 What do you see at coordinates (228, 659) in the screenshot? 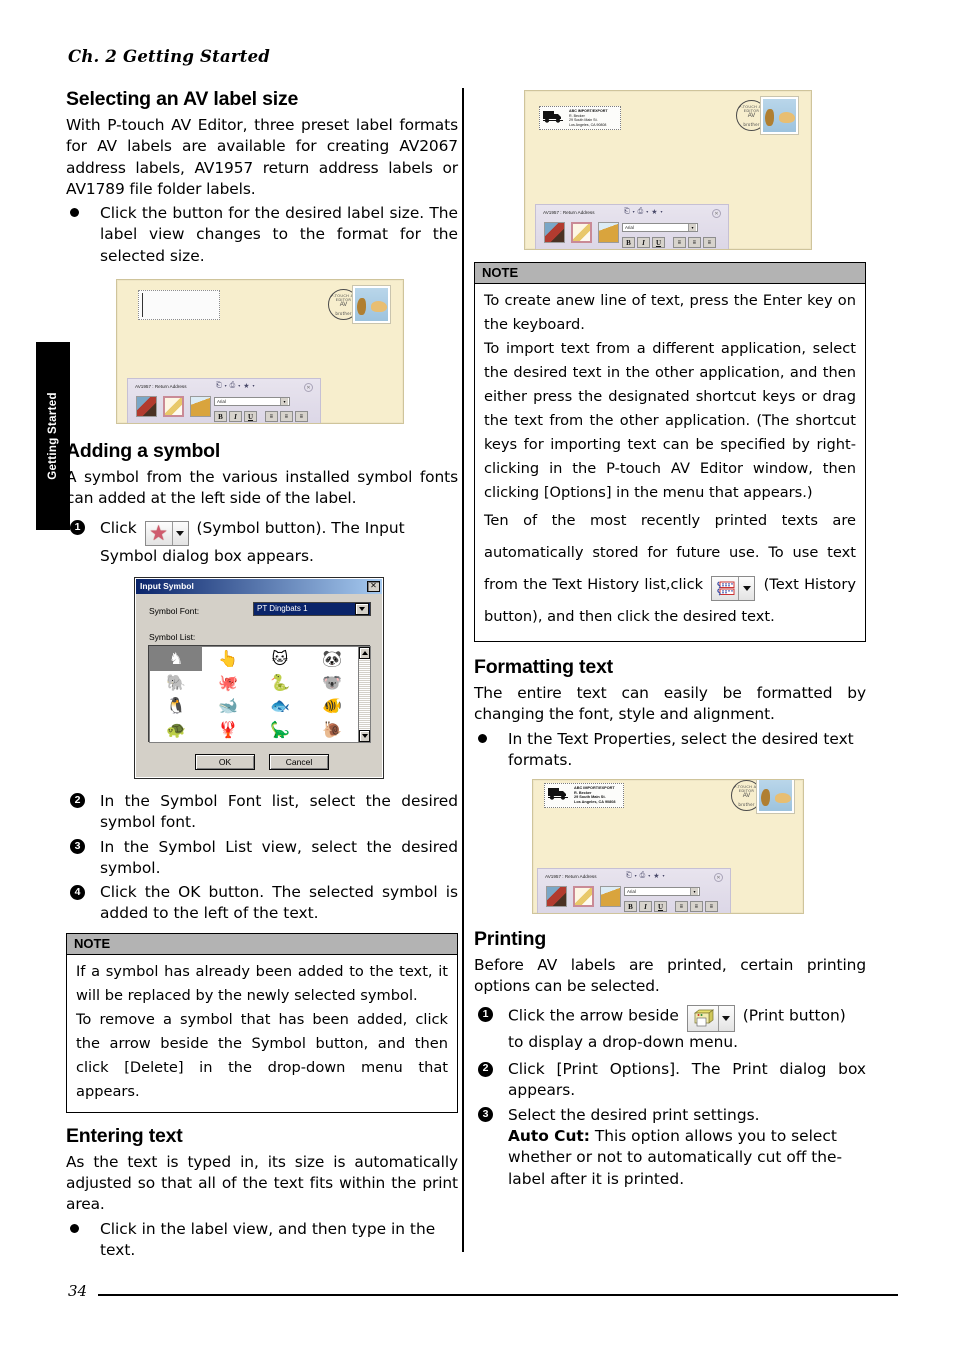
I see `symbol-cell: 👆` at bounding box center [228, 659].